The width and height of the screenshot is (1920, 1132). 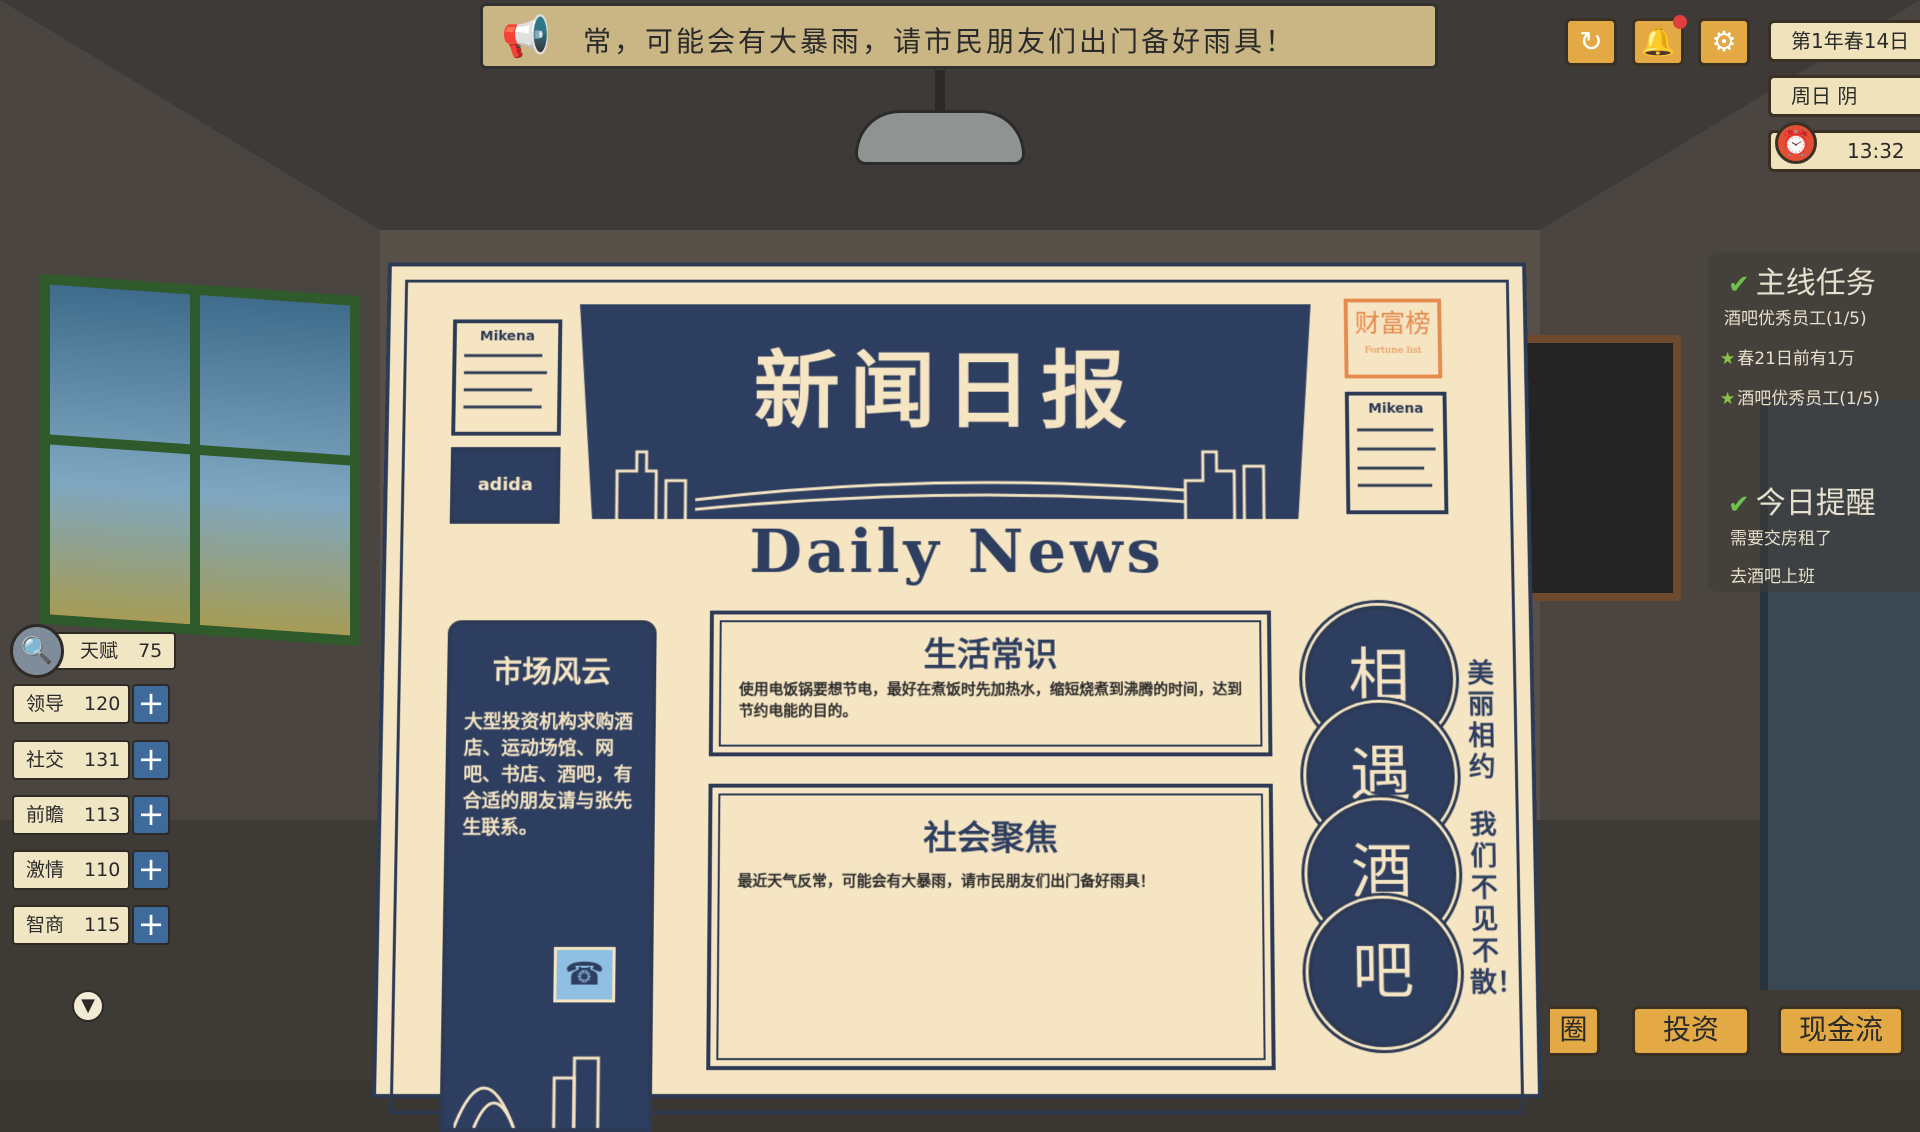 I want to click on stat-label: 社交, so click(x=45, y=760).